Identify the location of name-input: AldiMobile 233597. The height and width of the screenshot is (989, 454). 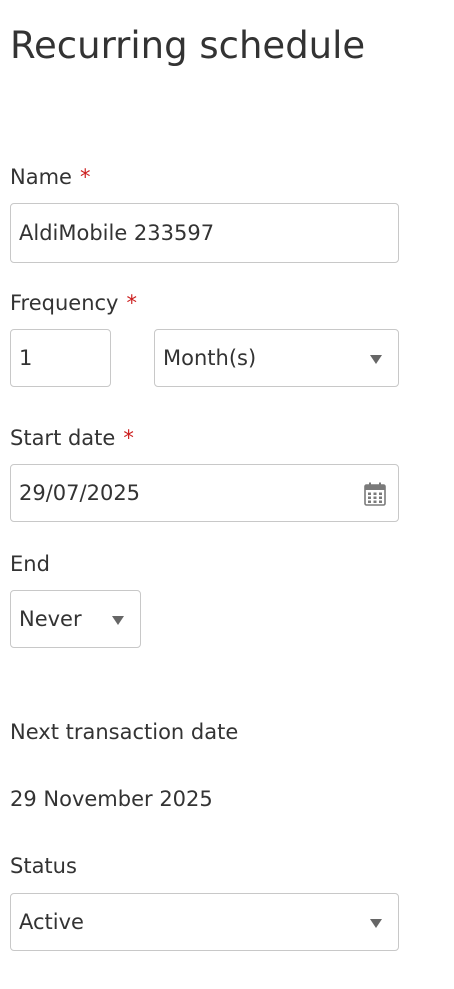
(204, 233).